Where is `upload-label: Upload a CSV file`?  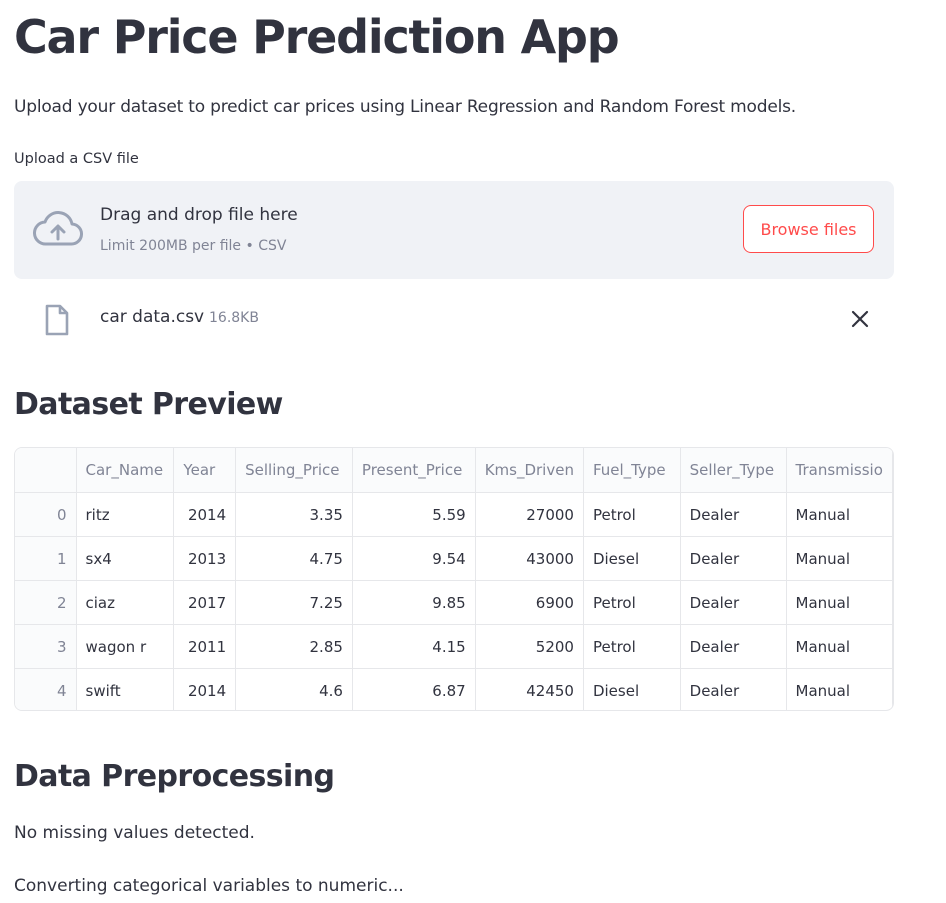 upload-label: Upload a CSV file is located at coordinates (76, 159).